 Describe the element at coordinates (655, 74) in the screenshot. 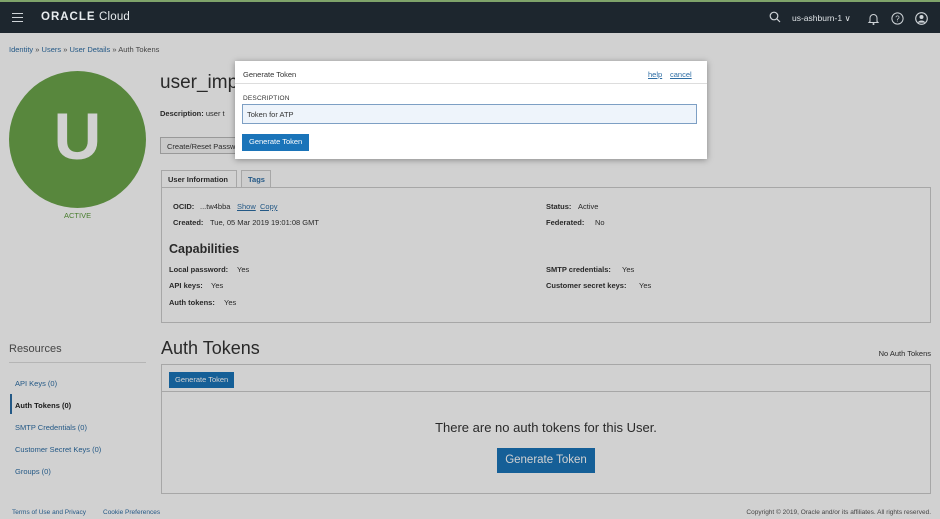

I see `dialog-help-link: help` at that location.